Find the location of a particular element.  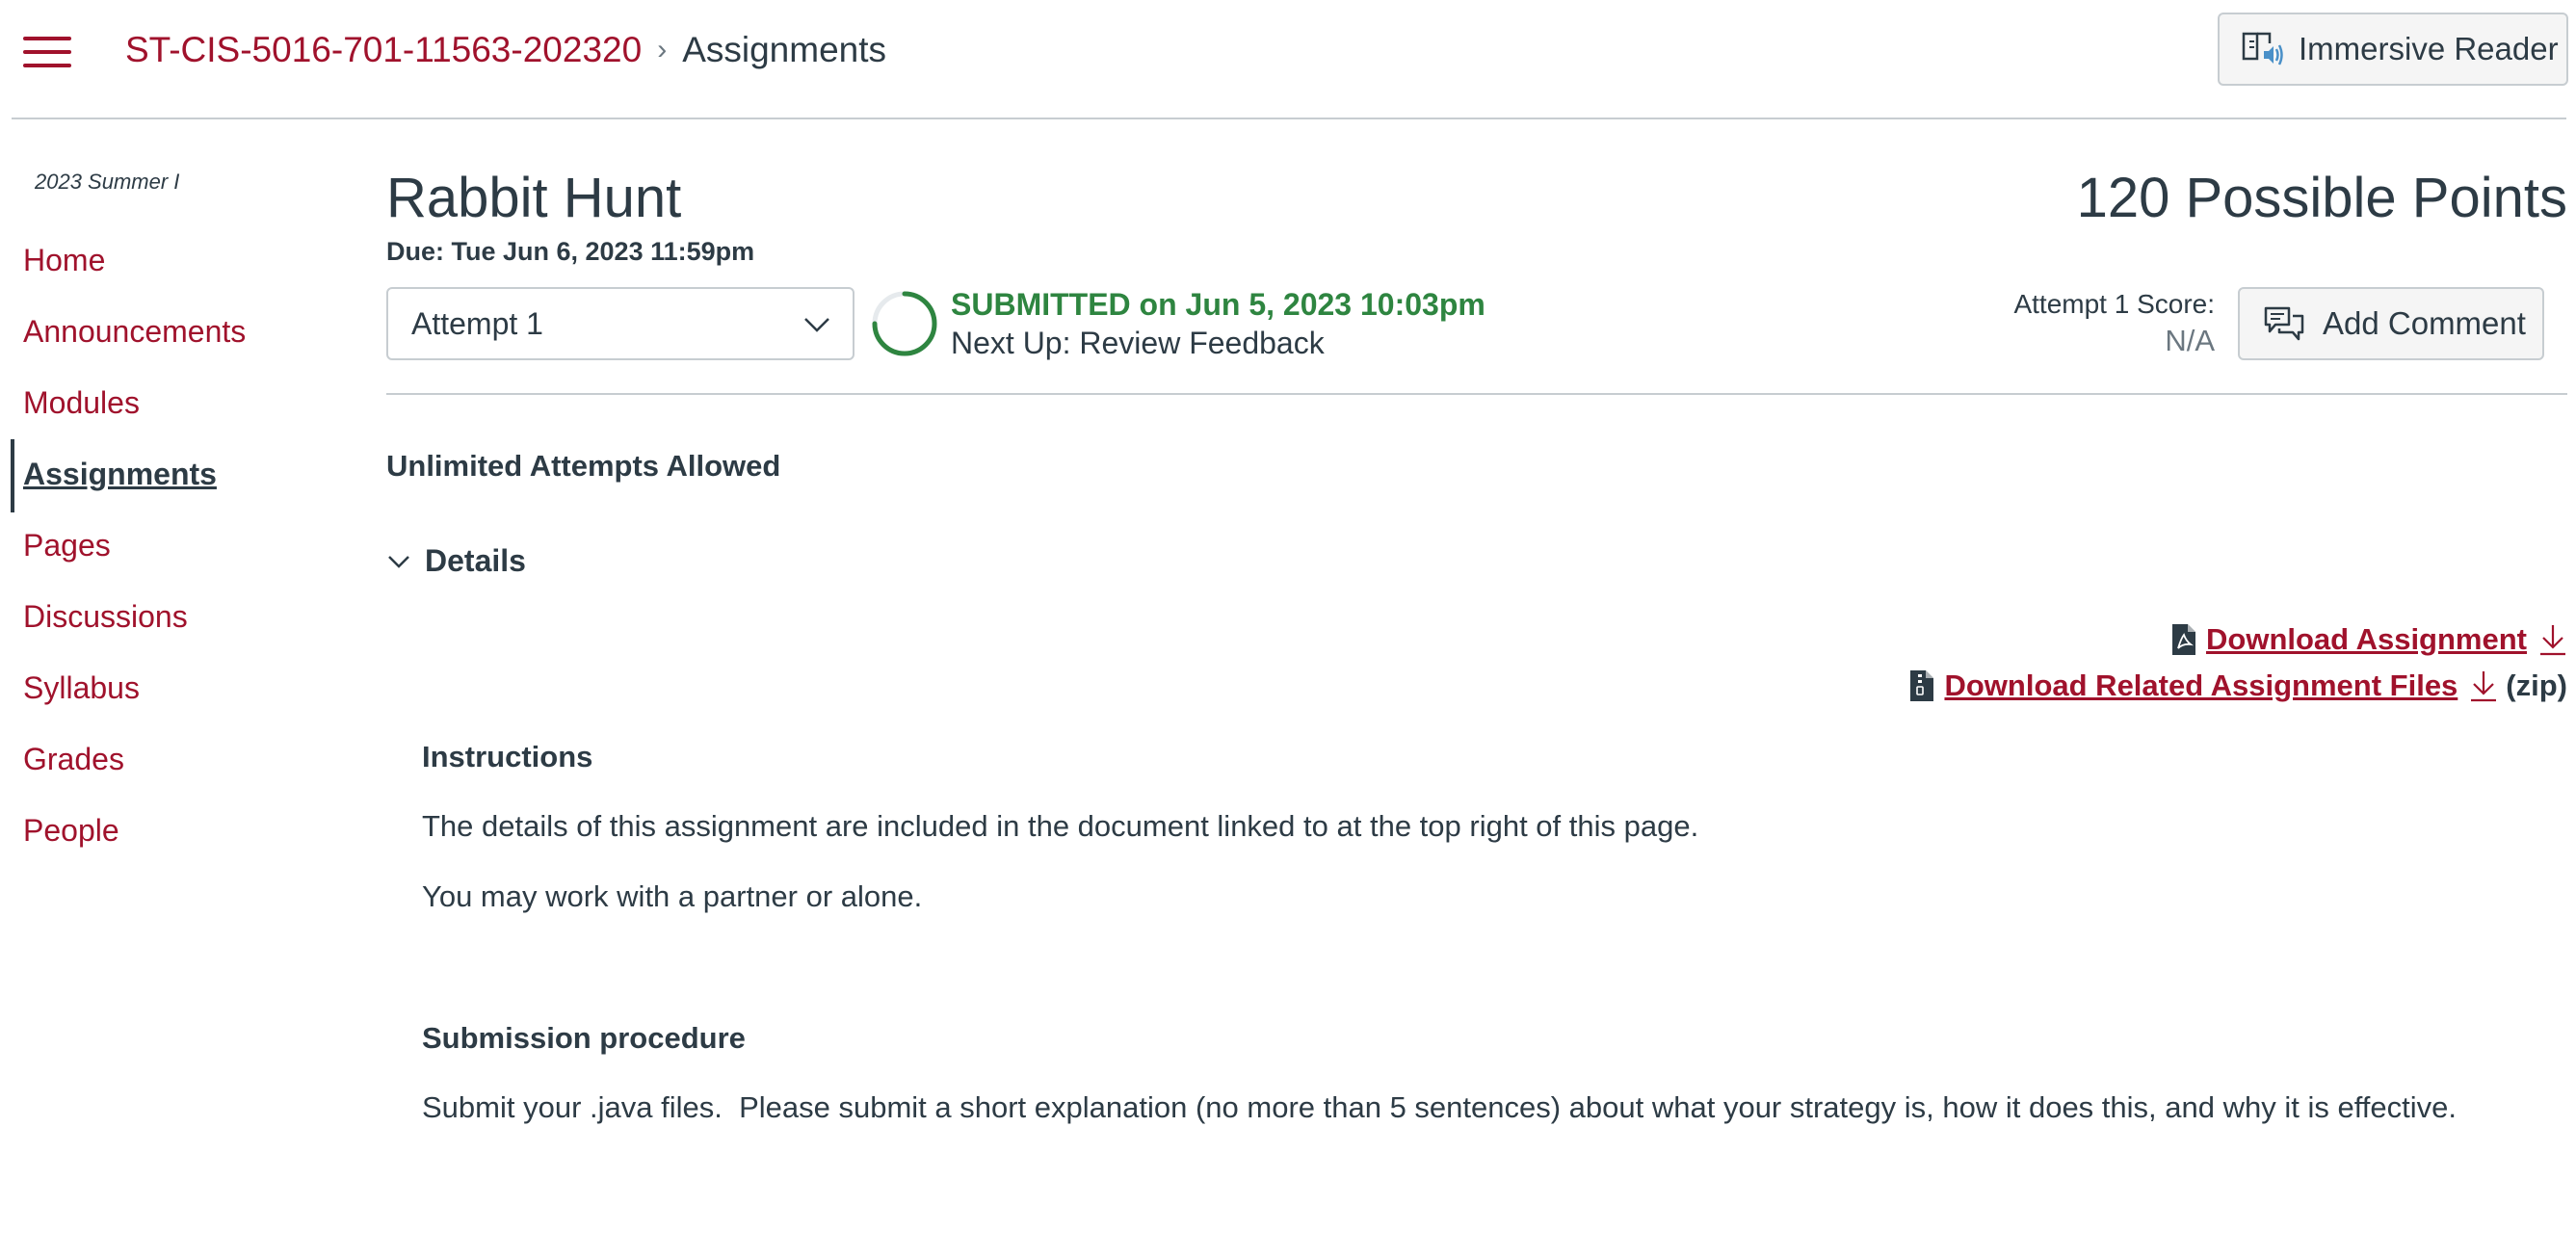

progress-ring-icon is located at coordinates (905, 326).